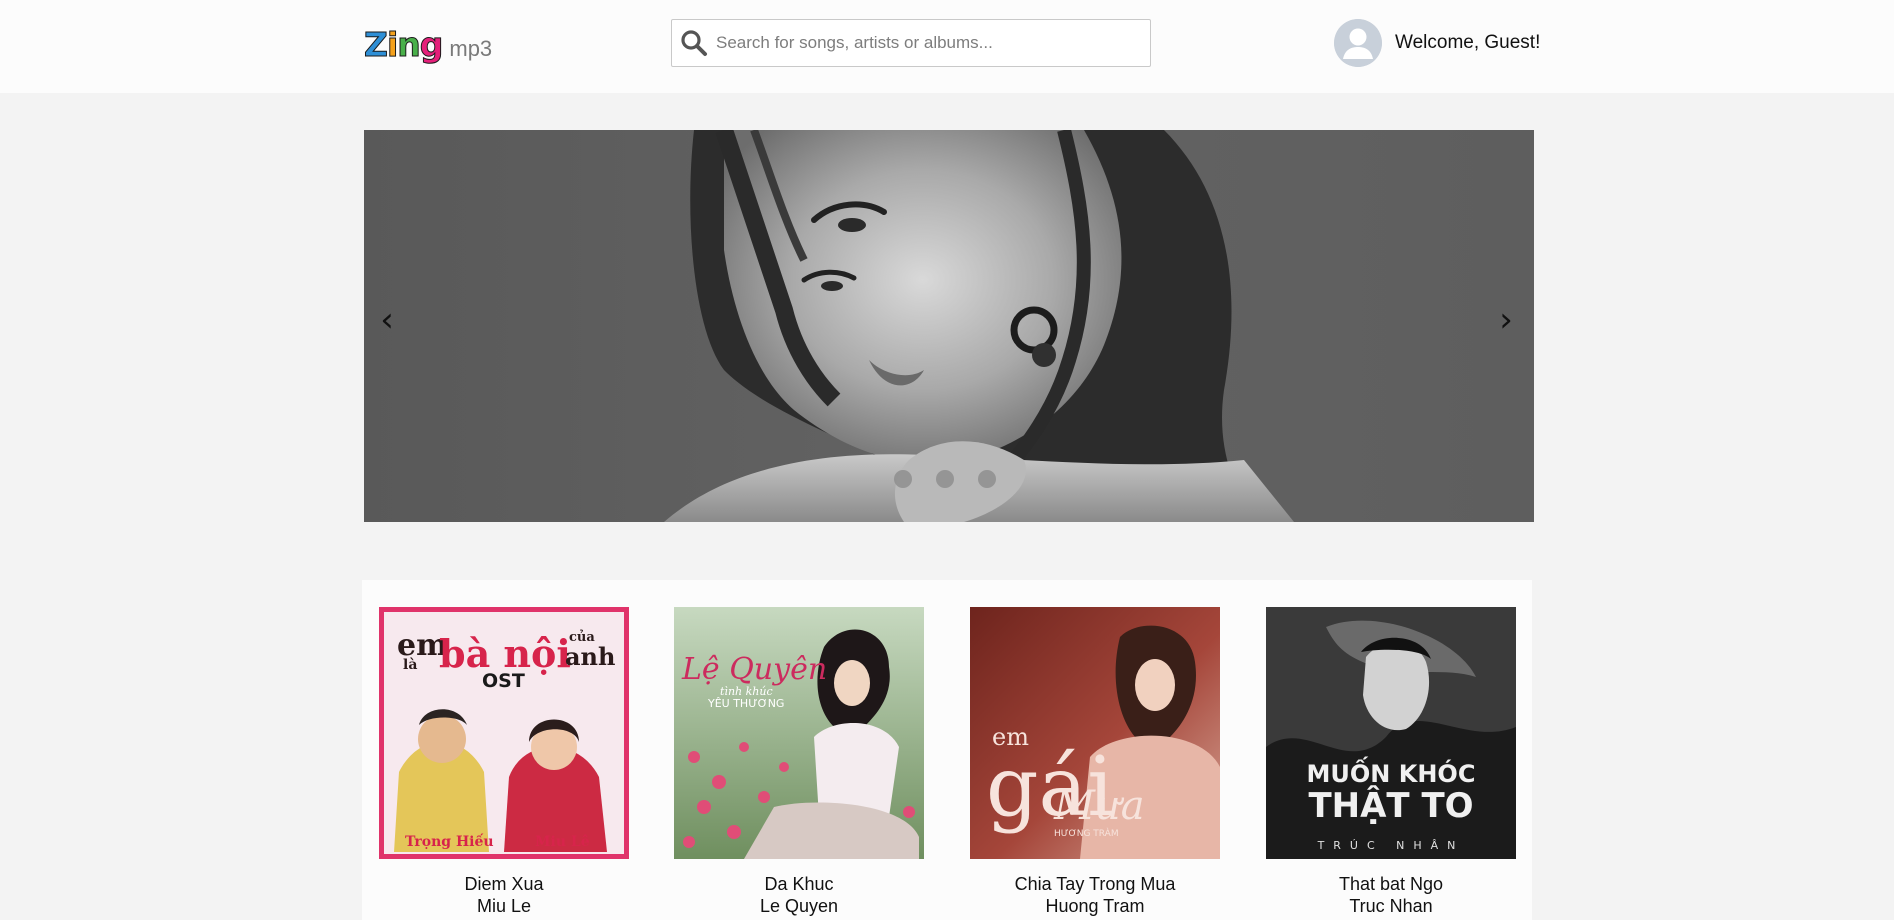  What do you see at coordinates (590, 656) in the screenshot?
I see `svg-text: anh` at bounding box center [590, 656].